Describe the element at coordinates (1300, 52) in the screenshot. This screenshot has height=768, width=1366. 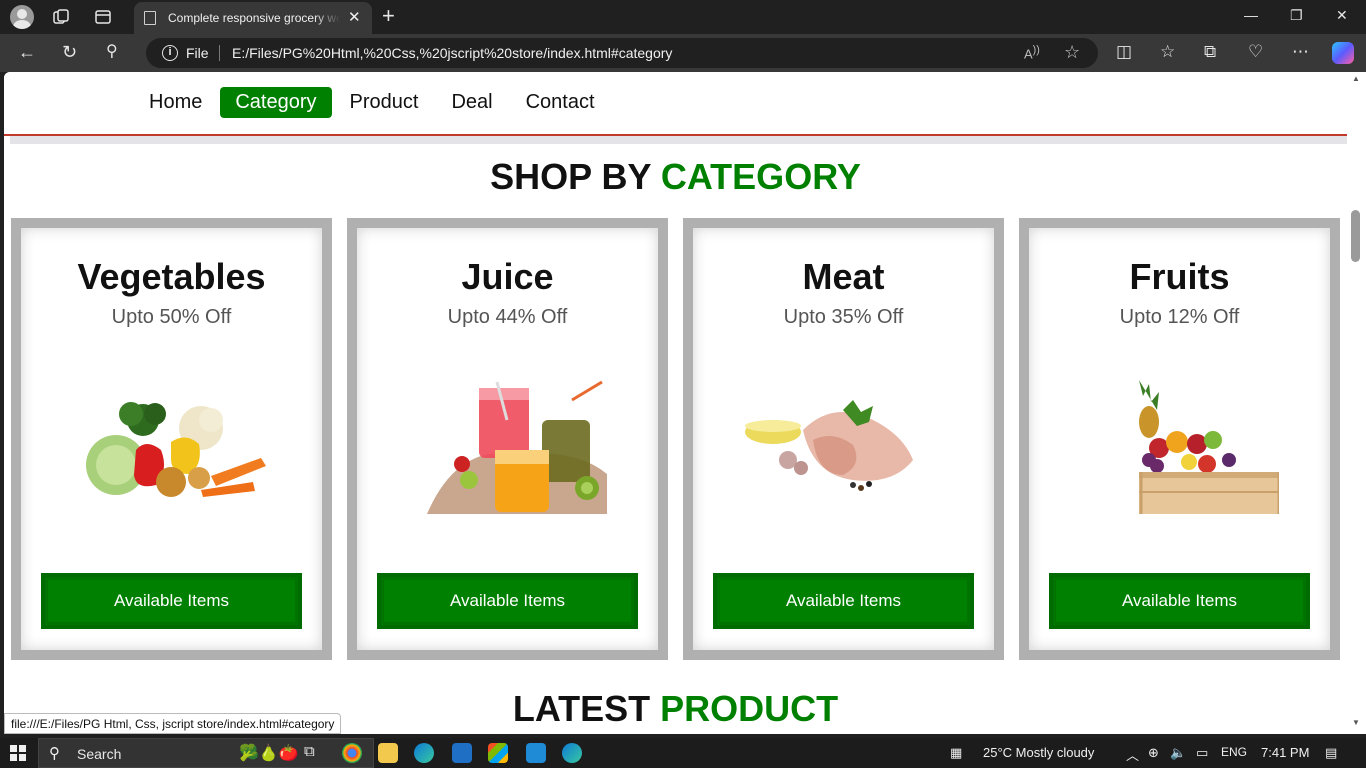
I see `more-menu-icon: ⋯` at that location.